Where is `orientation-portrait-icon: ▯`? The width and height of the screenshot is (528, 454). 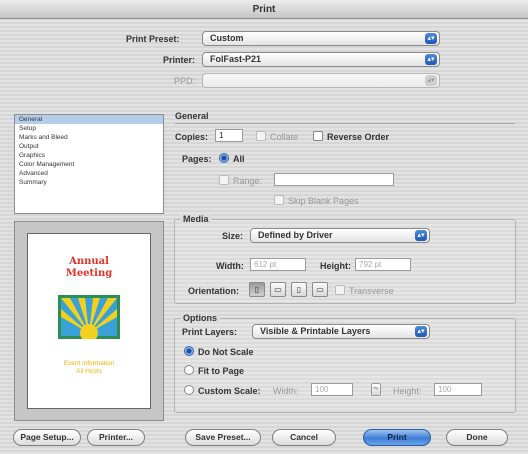 orientation-portrait-icon: ▯ is located at coordinates (257, 289).